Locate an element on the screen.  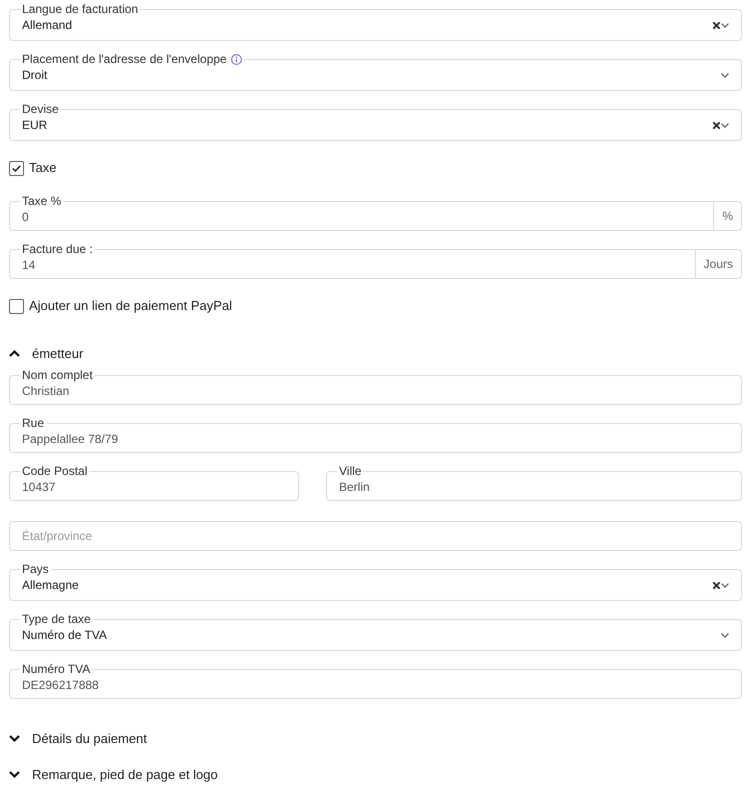
input-field: Numéro TVA DE296217888 is located at coordinates (375, 681).